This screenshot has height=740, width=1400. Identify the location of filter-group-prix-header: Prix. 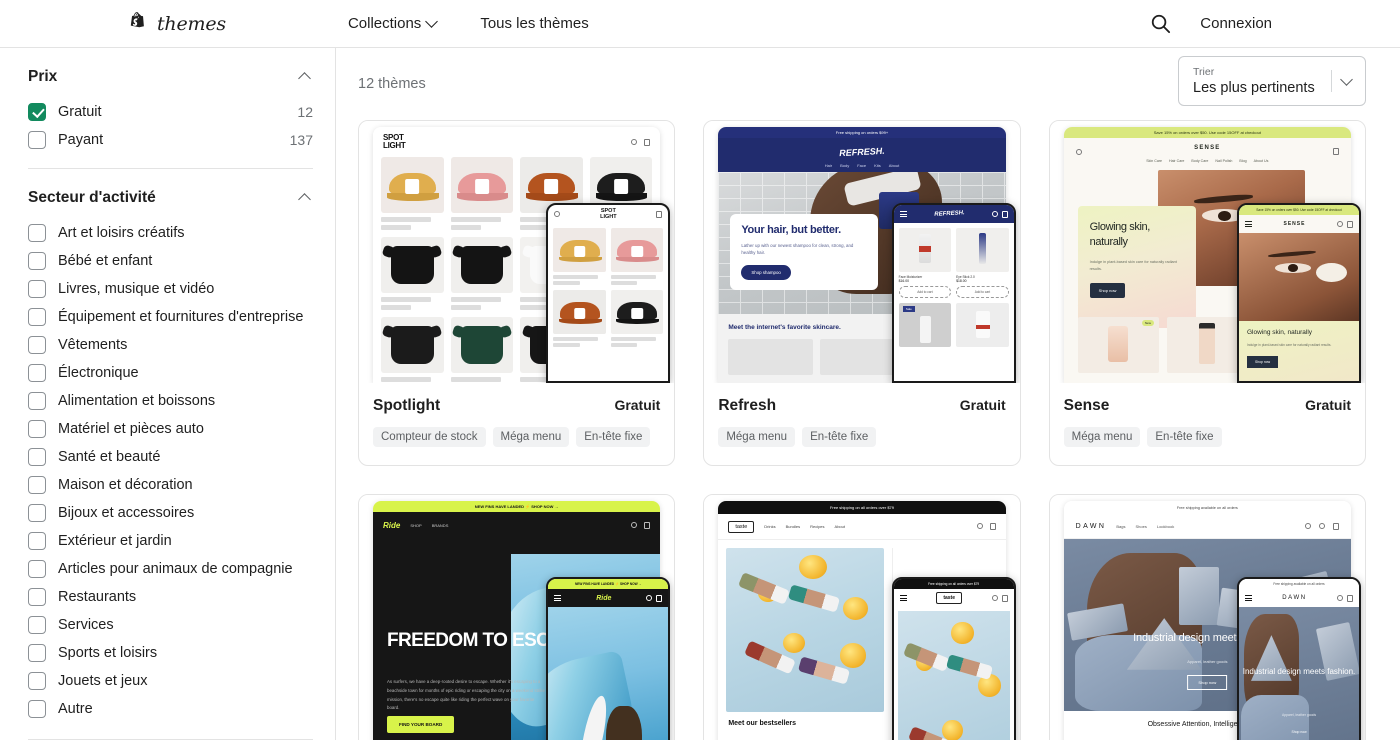
(170, 82).